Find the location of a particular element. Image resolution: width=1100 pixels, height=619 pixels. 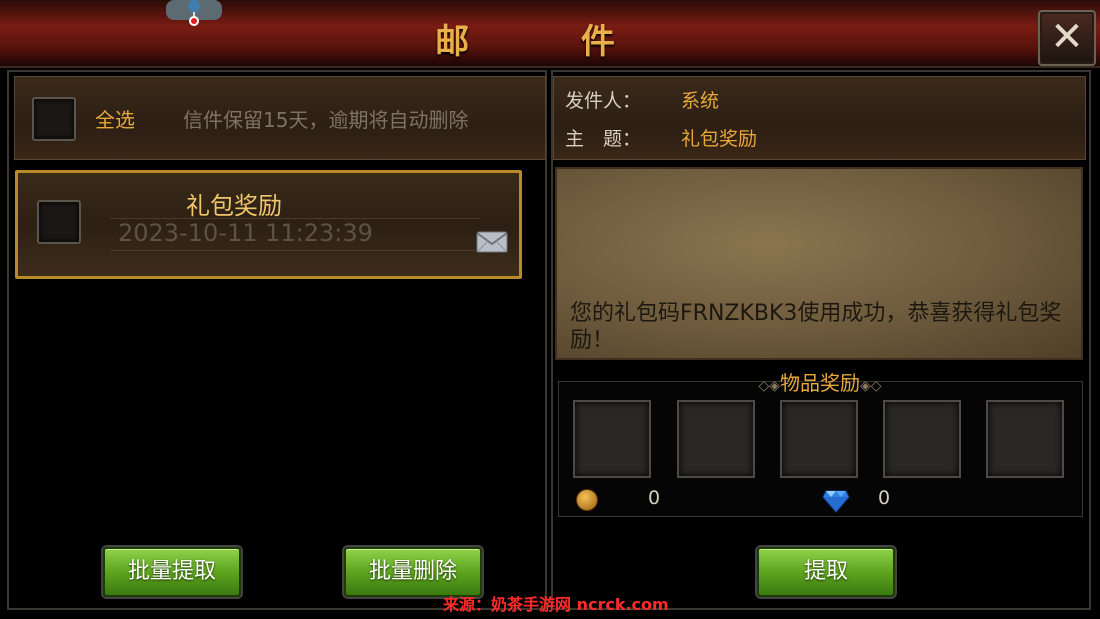

window-title: 邮 件 is located at coordinates (550, 42).